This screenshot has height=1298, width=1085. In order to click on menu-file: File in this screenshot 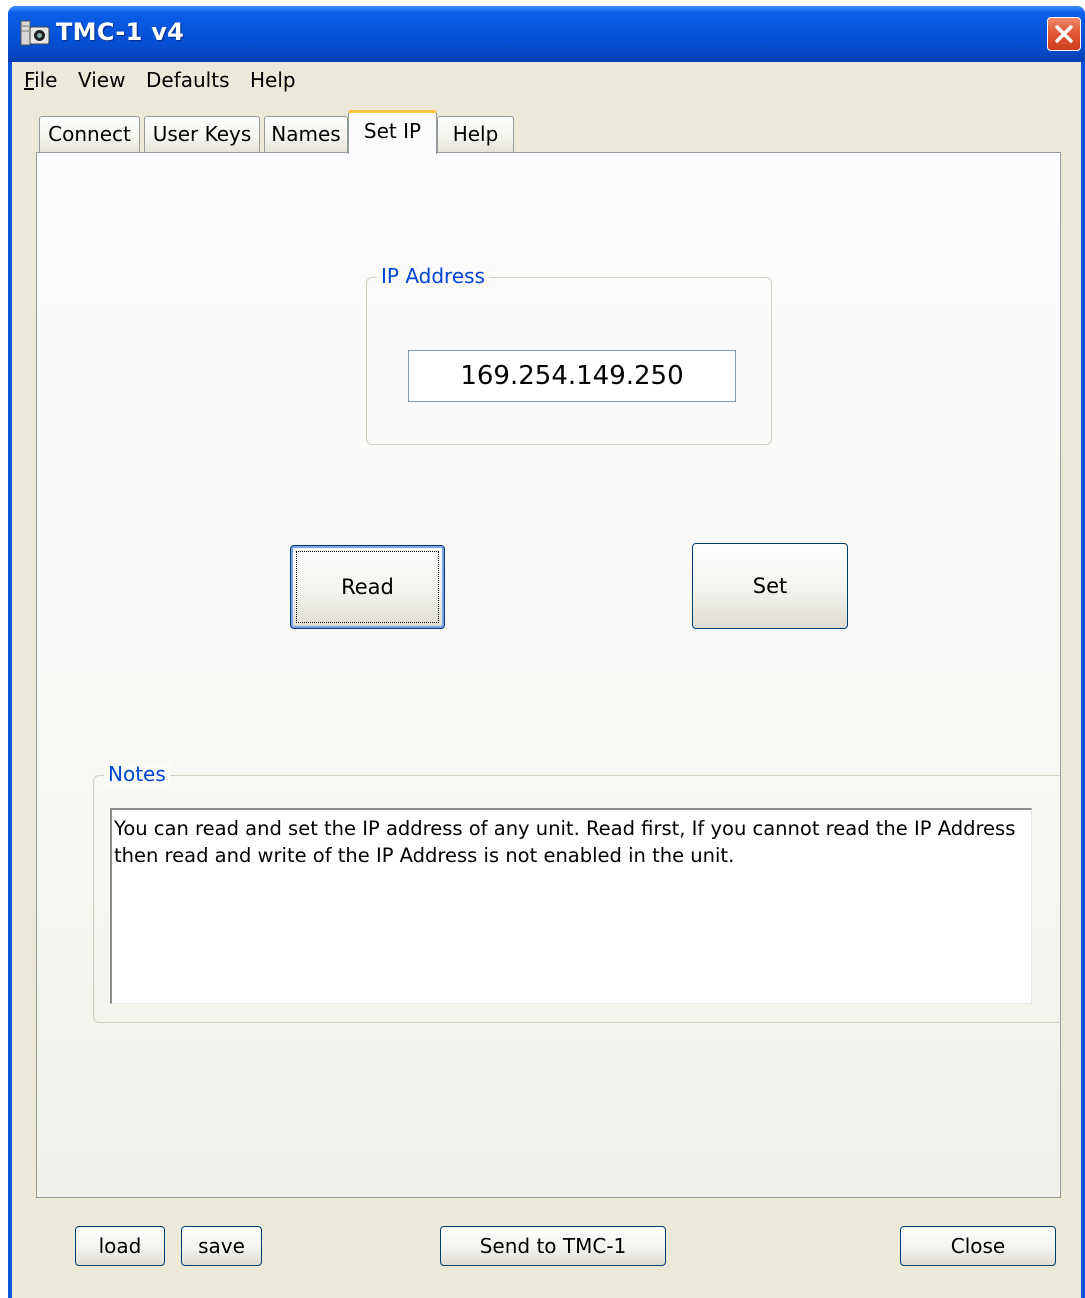, I will do `click(40, 80)`.